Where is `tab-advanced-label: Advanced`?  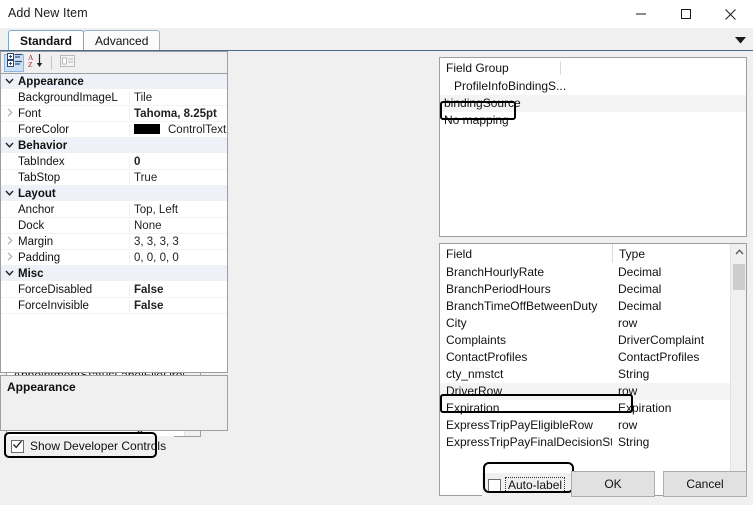
tab-advanced-label: Advanced is located at coordinates (122, 40).